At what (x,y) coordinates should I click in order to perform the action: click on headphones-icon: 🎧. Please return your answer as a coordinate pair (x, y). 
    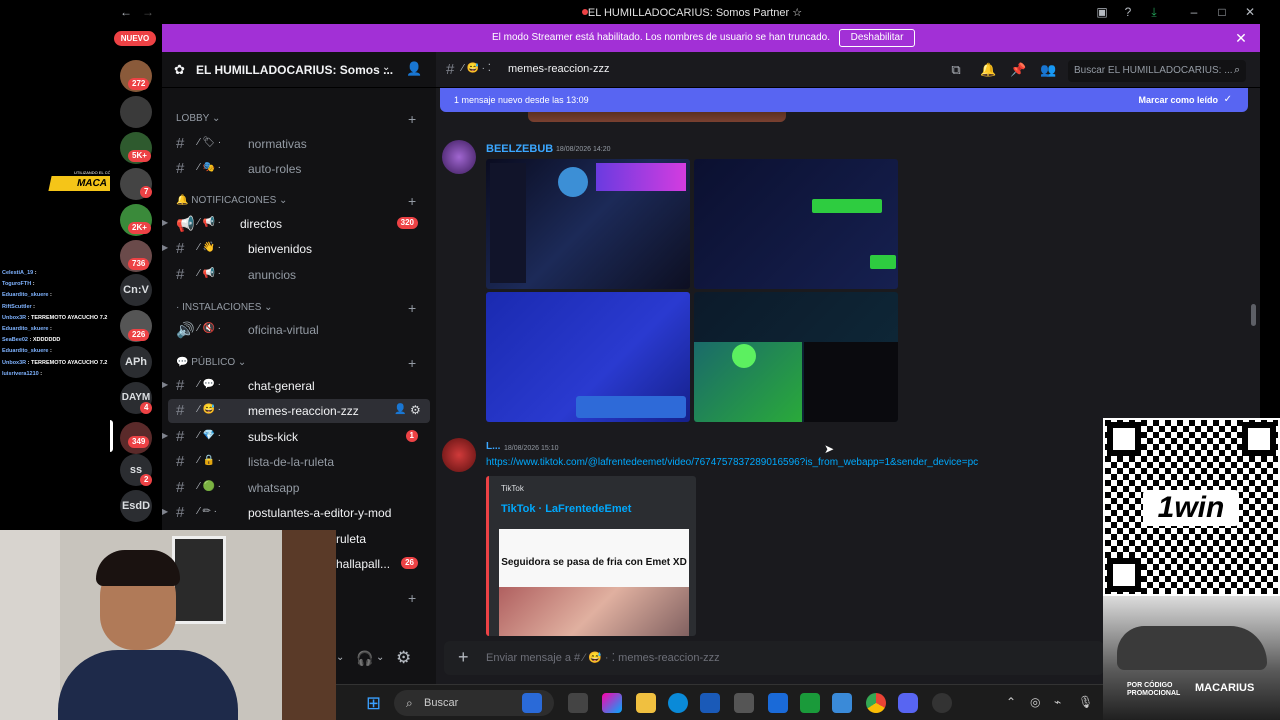
    Looking at the image, I should click on (364, 658).